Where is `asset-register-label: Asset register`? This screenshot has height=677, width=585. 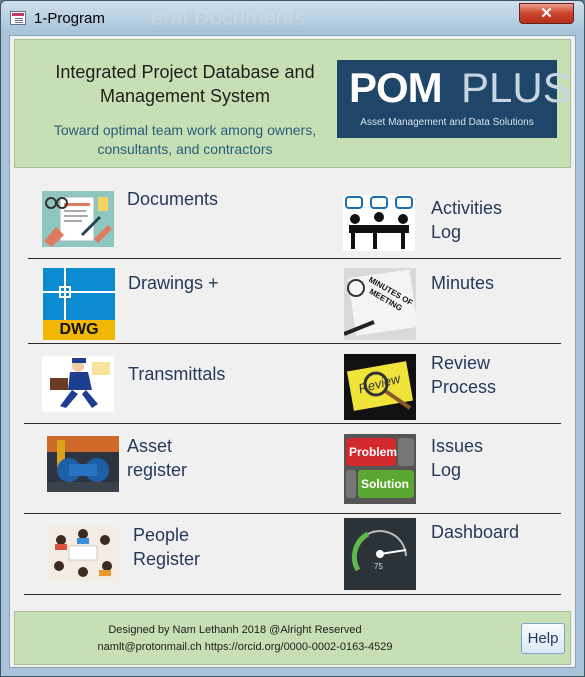 asset-register-label: Asset register is located at coordinates (157, 458).